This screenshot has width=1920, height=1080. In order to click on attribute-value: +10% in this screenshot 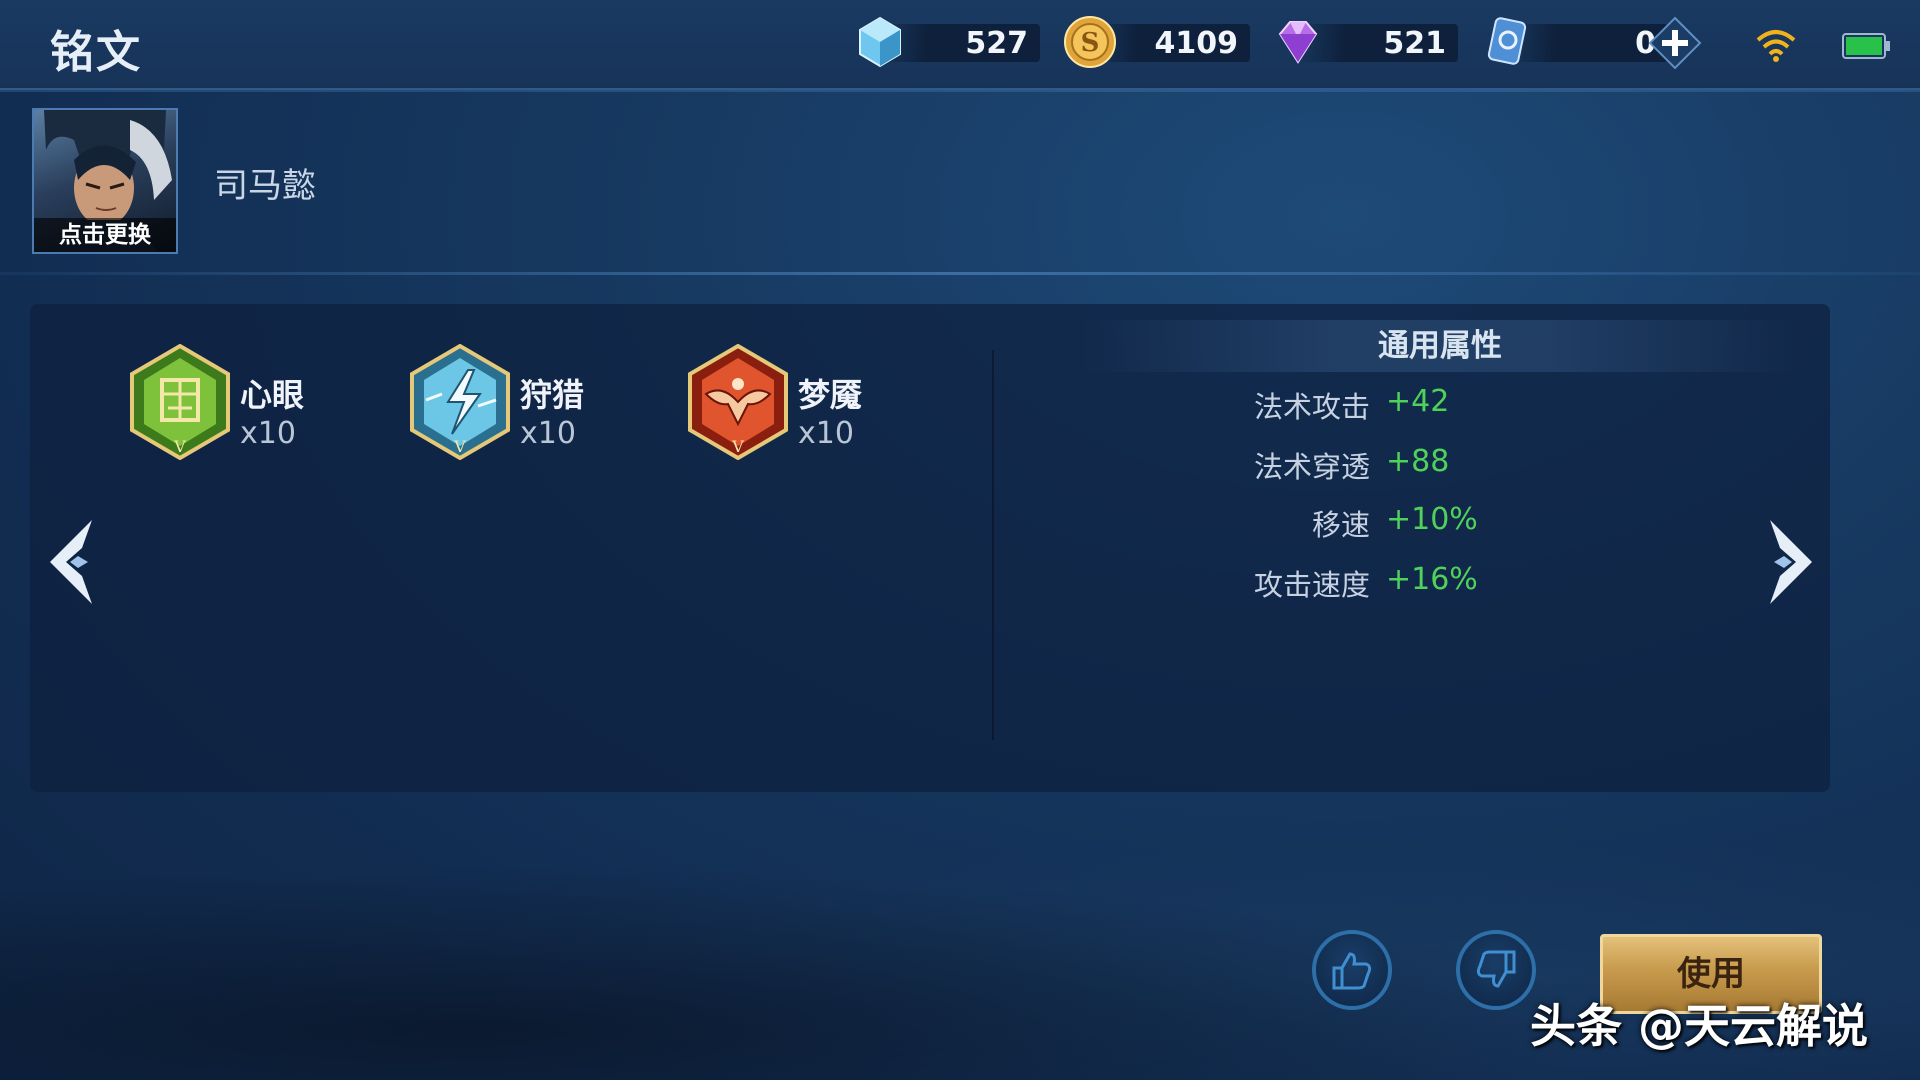, I will do `click(1432, 519)`.